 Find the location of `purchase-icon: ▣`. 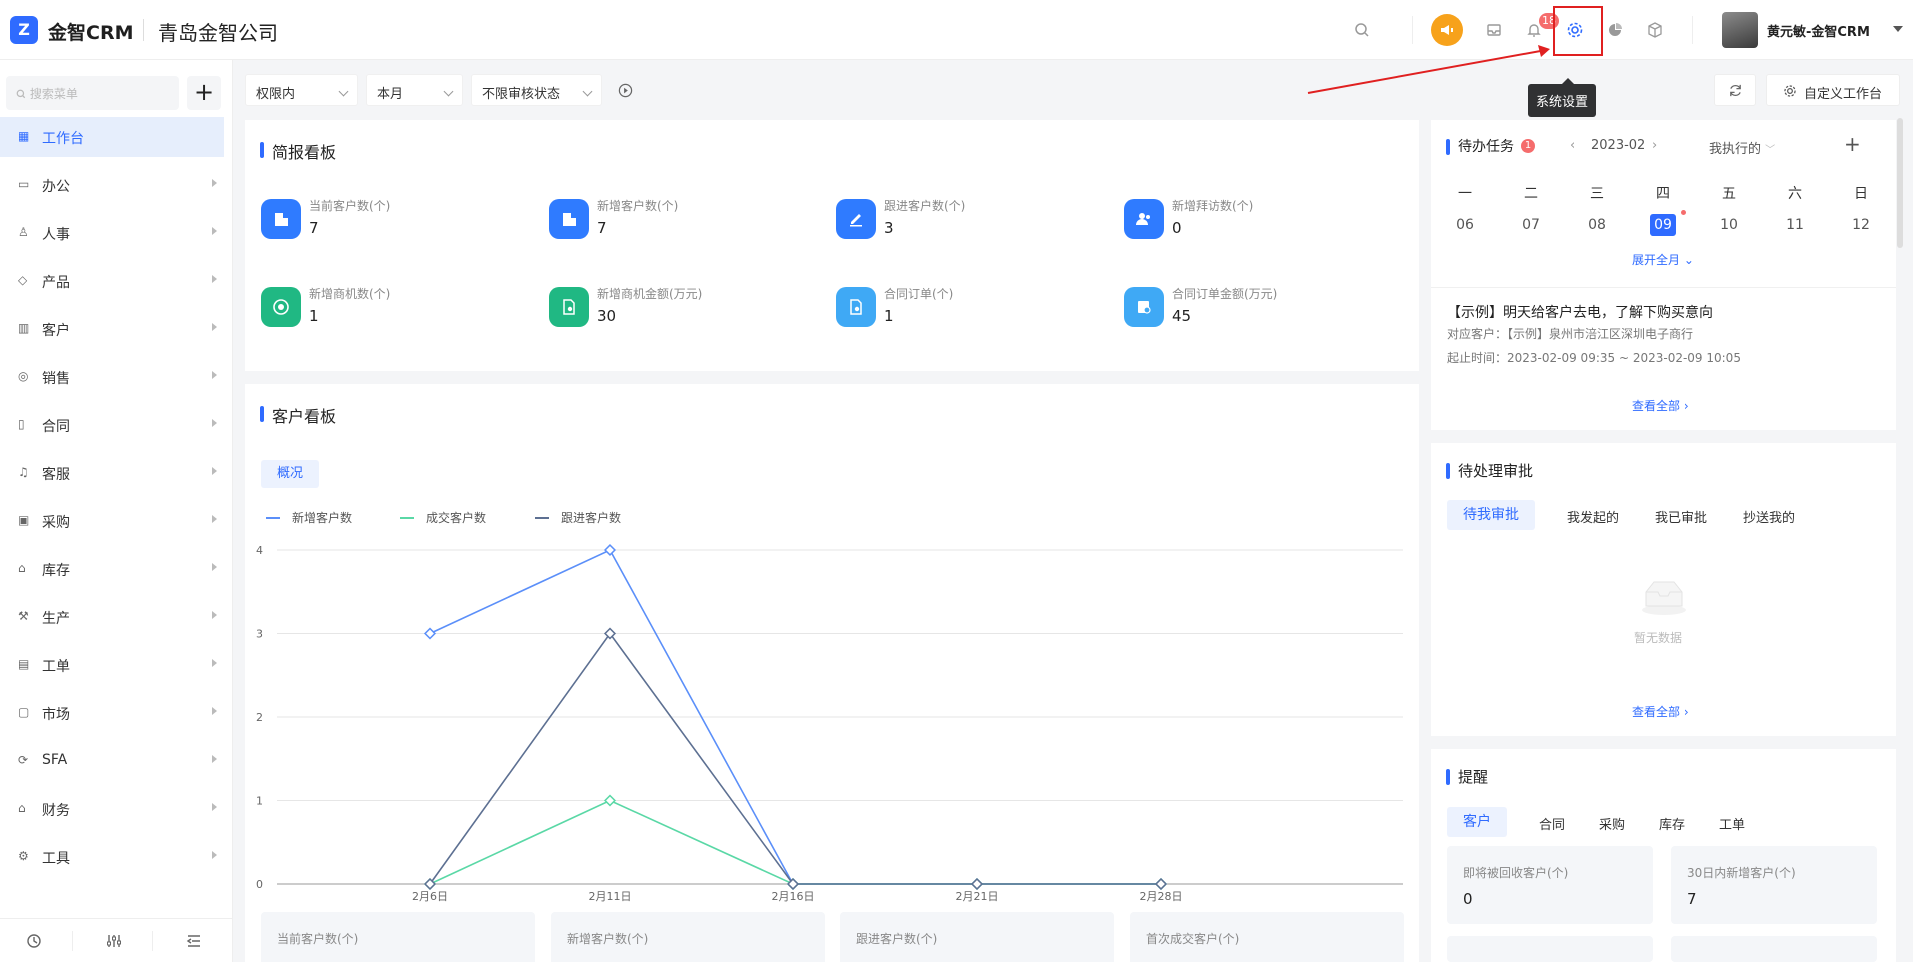

purchase-icon: ▣ is located at coordinates (24, 520).